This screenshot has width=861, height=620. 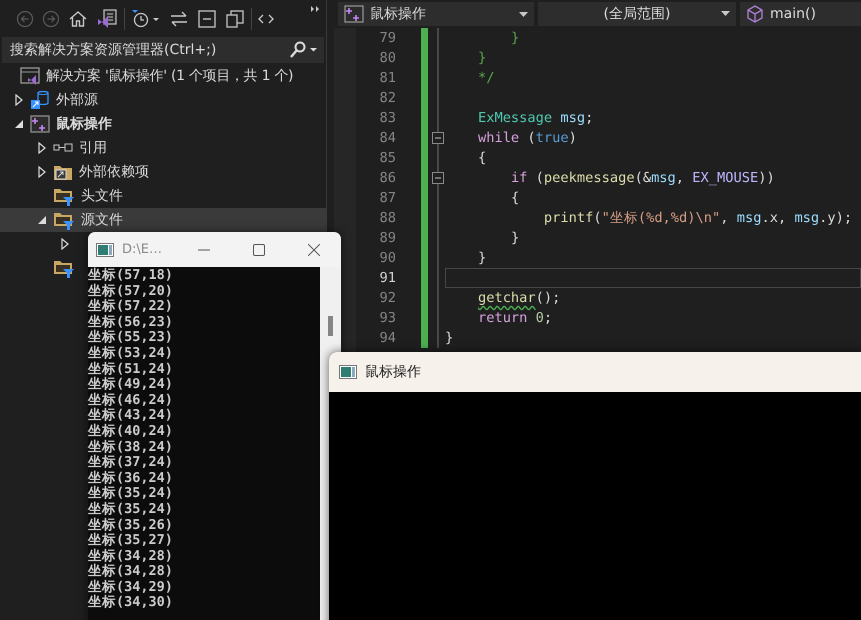 What do you see at coordinates (131, 525) in the screenshot?
I see `console-output-line: 坐标(35,26)` at bounding box center [131, 525].